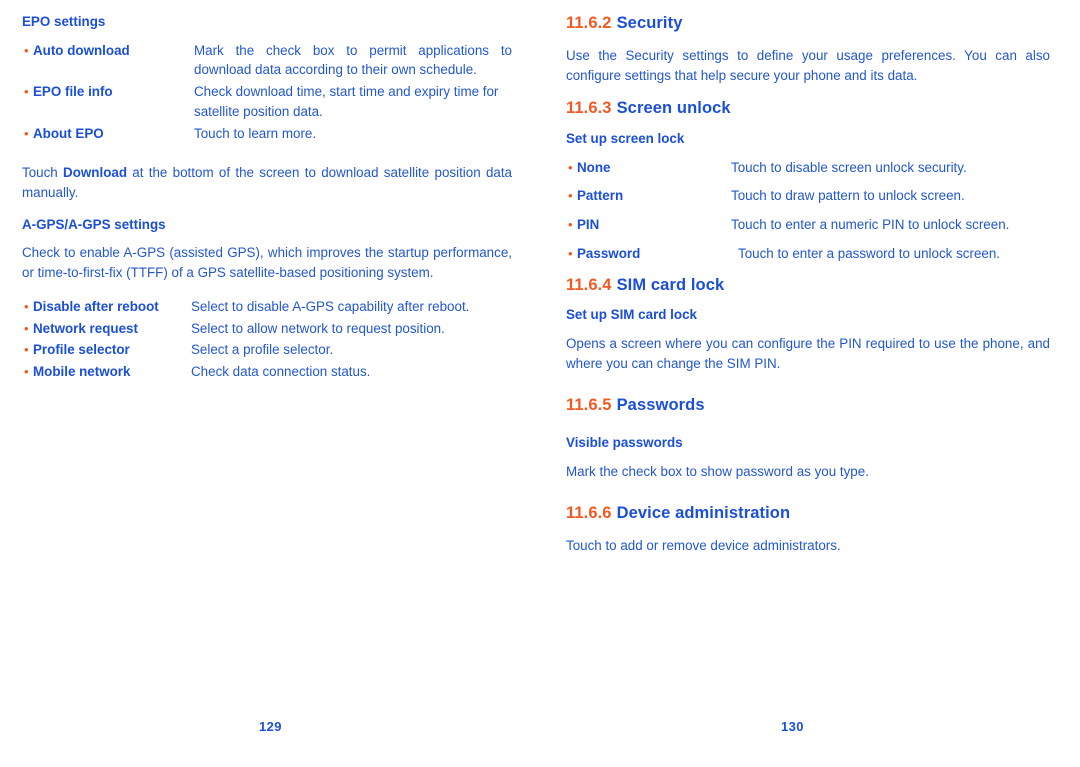 The width and height of the screenshot is (1080, 767). Describe the element at coordinates (36, 21) in the screenshot. I see `heading-epo-settings-bold: EPO` at that location.